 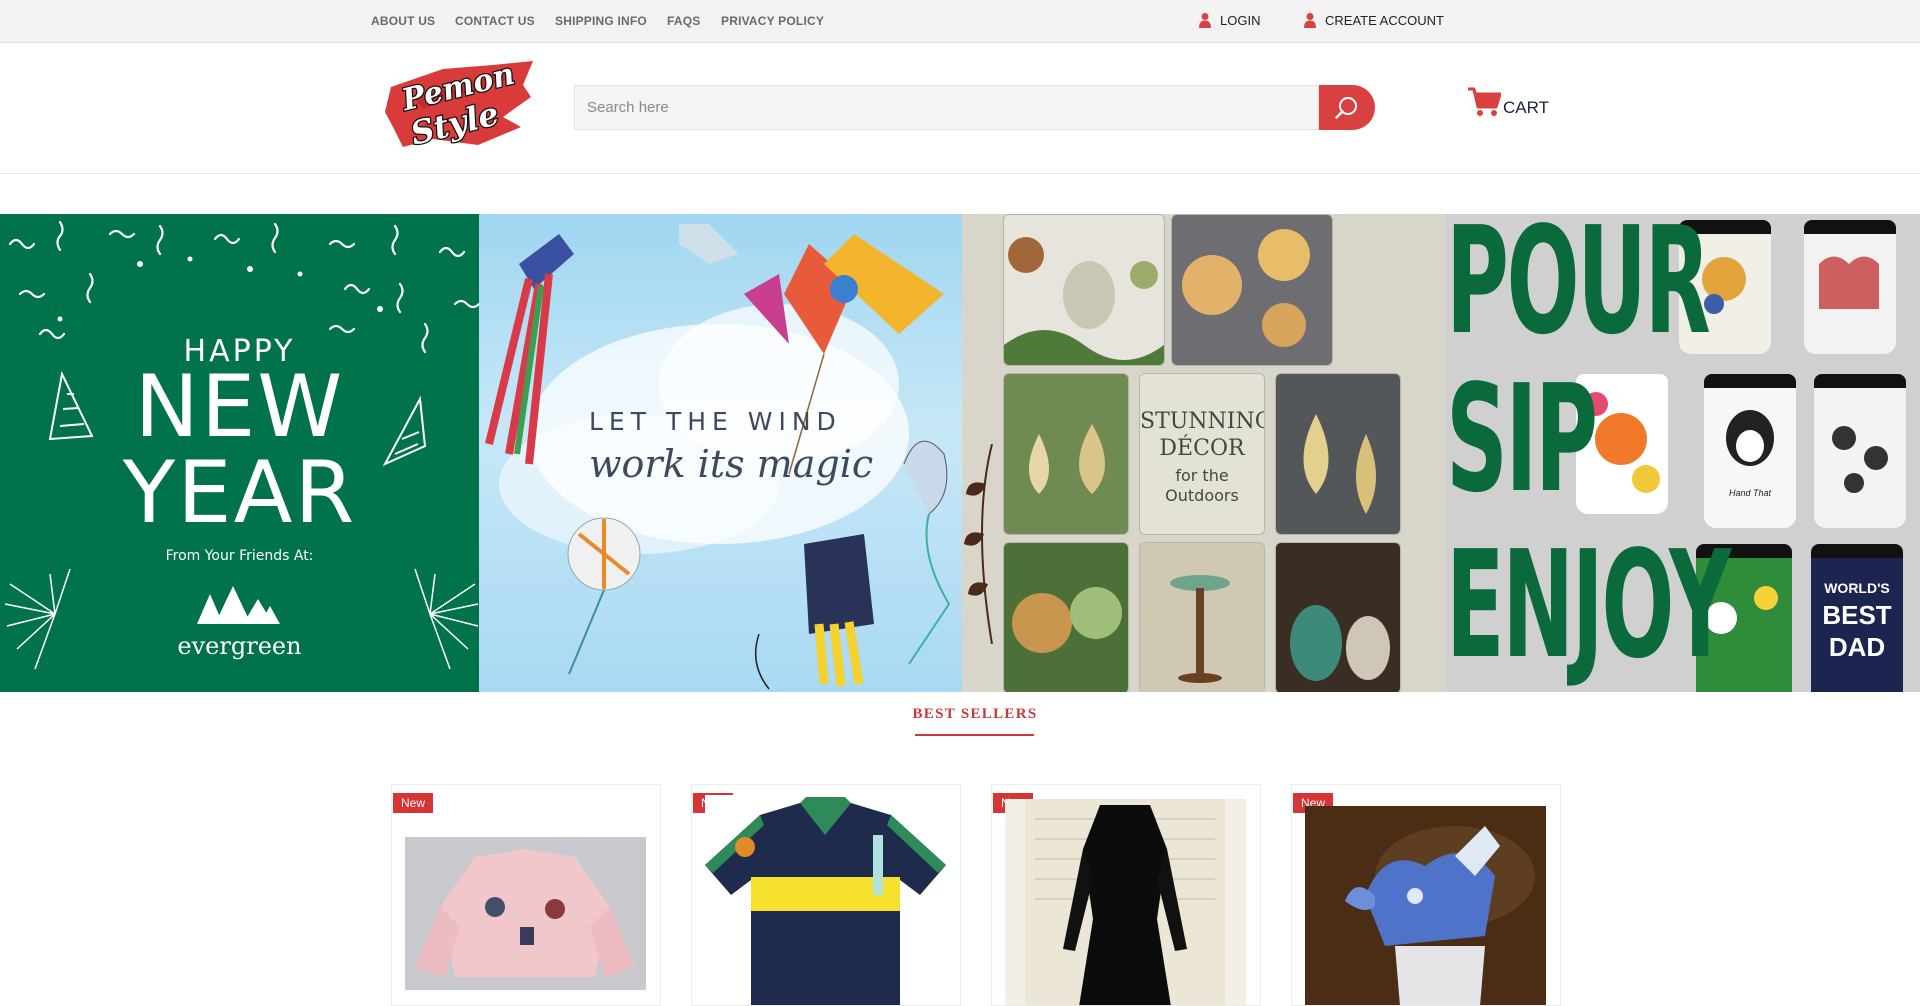 What do you see at coordinates (715, 421) in the screenshot?
I see `wind-line1: LET THE WIND` at bounding box center [715, 421].